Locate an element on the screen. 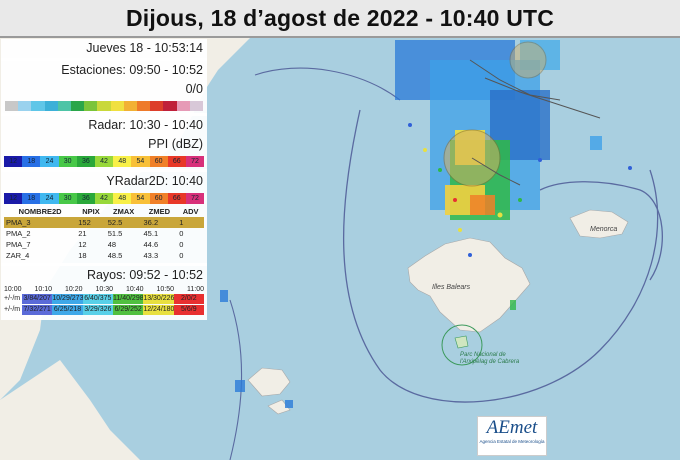  label-cabrera: Parc Nacional de l'Arxipèlag de Cabrera is located at coordinates (490, 358).